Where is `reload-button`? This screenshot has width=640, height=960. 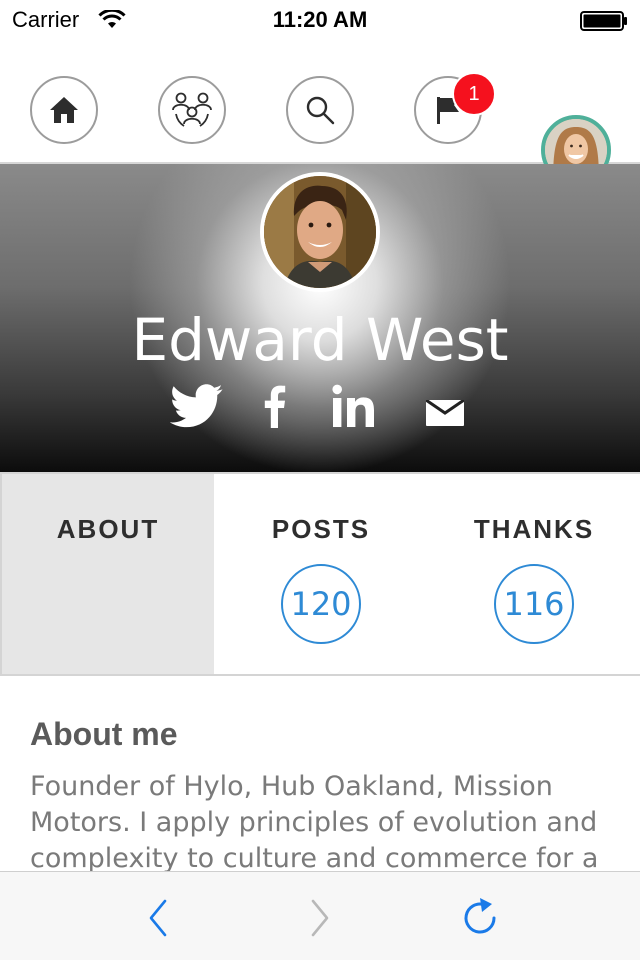
reload-button is located at coordinates (482, 918).